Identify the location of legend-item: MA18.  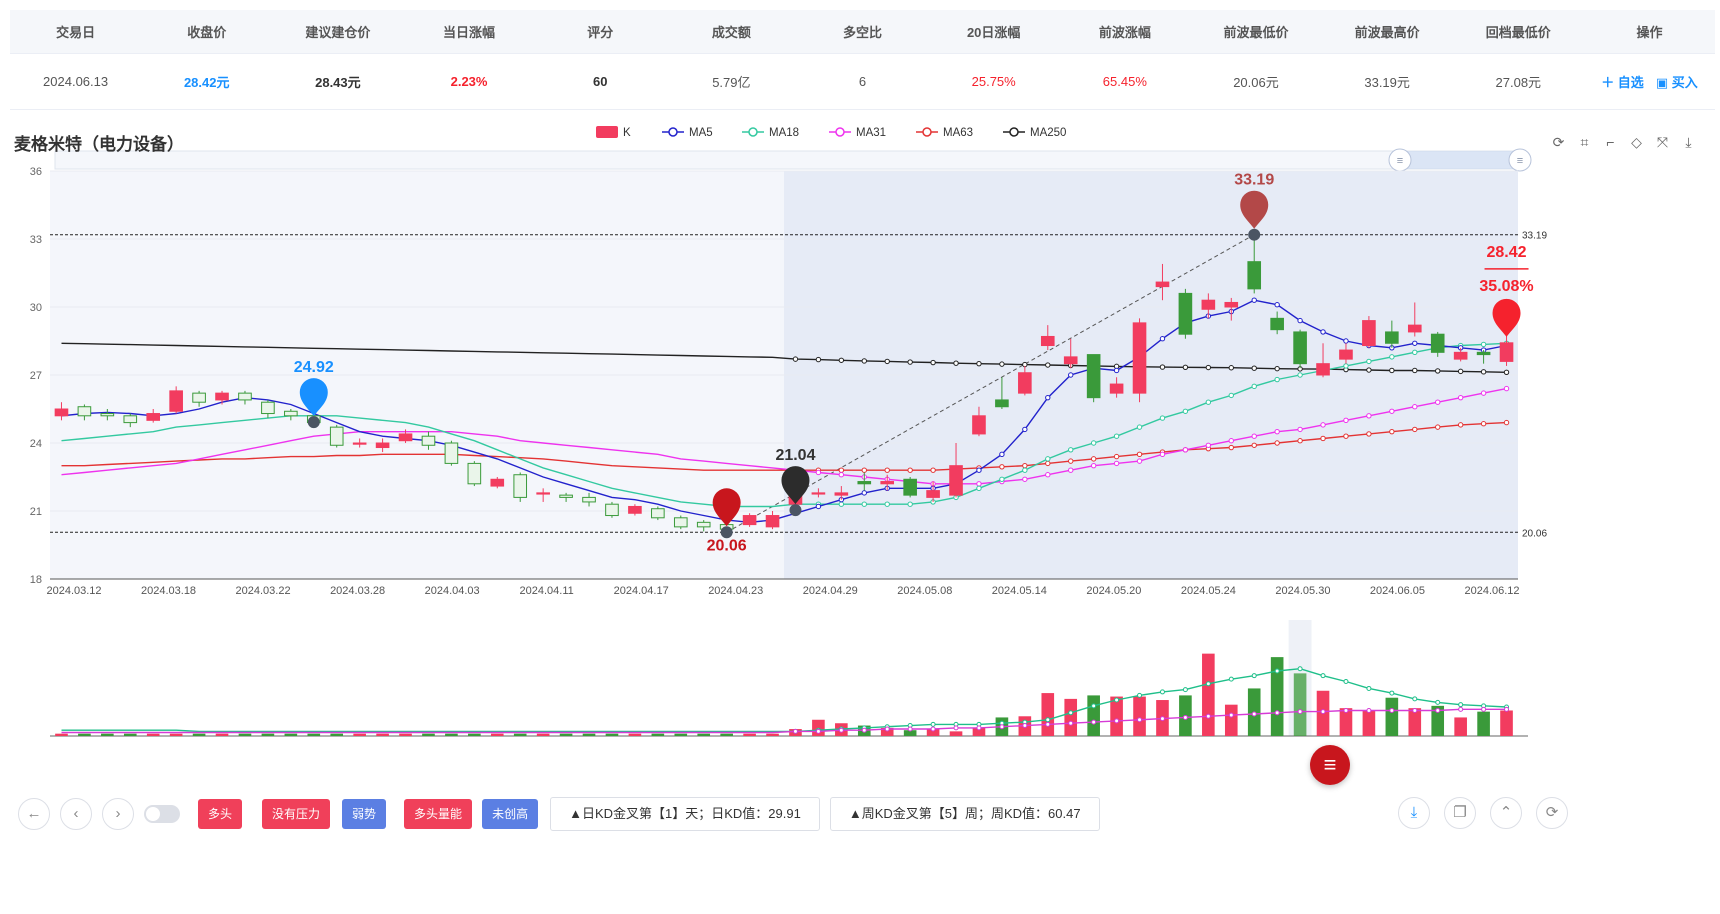
(770, 133).